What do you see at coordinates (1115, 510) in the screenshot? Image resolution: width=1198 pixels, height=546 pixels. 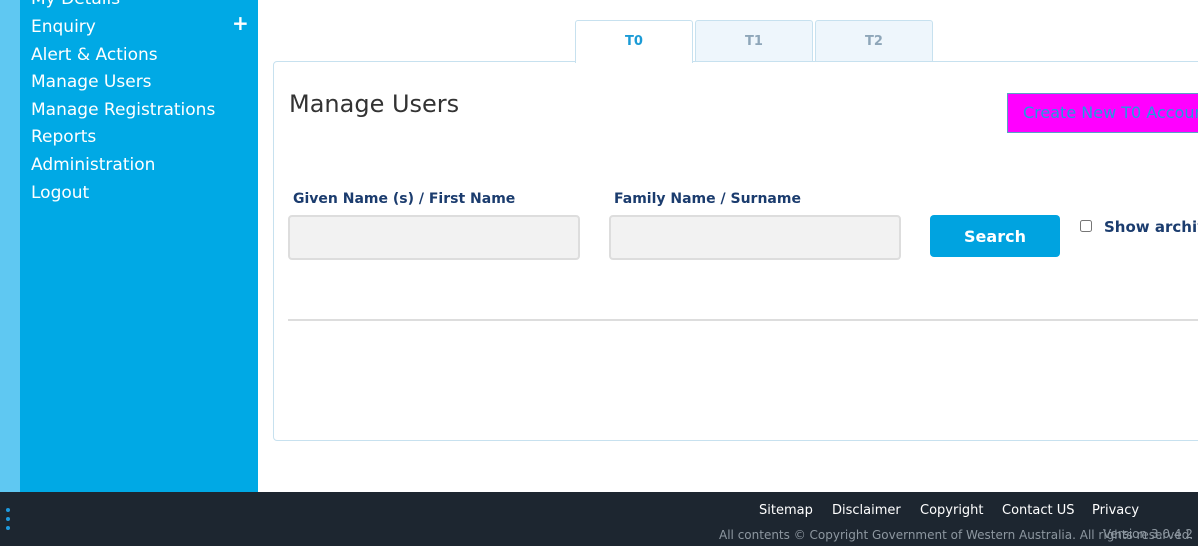 I see `footer-link-privacy: Privacy` at bounding box center [1115, 510].